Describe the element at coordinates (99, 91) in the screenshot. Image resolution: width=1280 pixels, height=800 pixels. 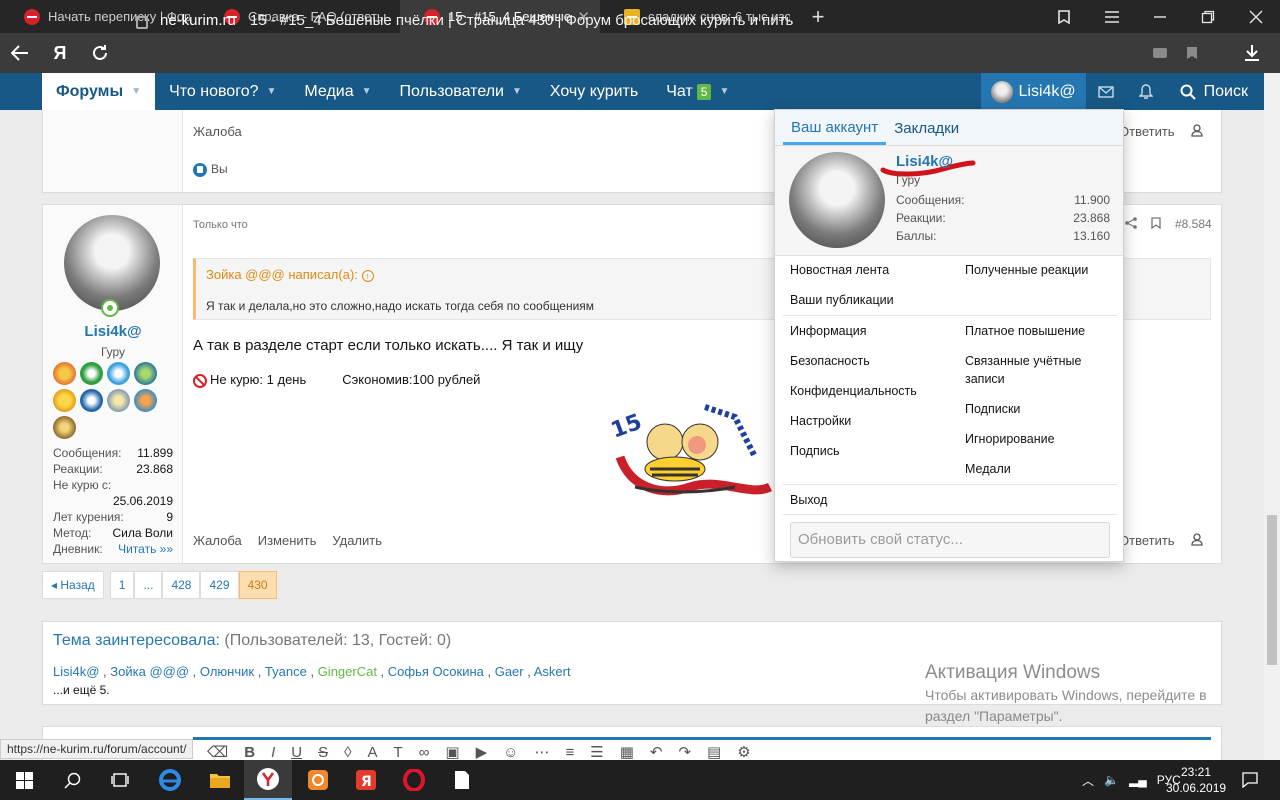
I see `nav-forums: Форумы ▼` at that location.